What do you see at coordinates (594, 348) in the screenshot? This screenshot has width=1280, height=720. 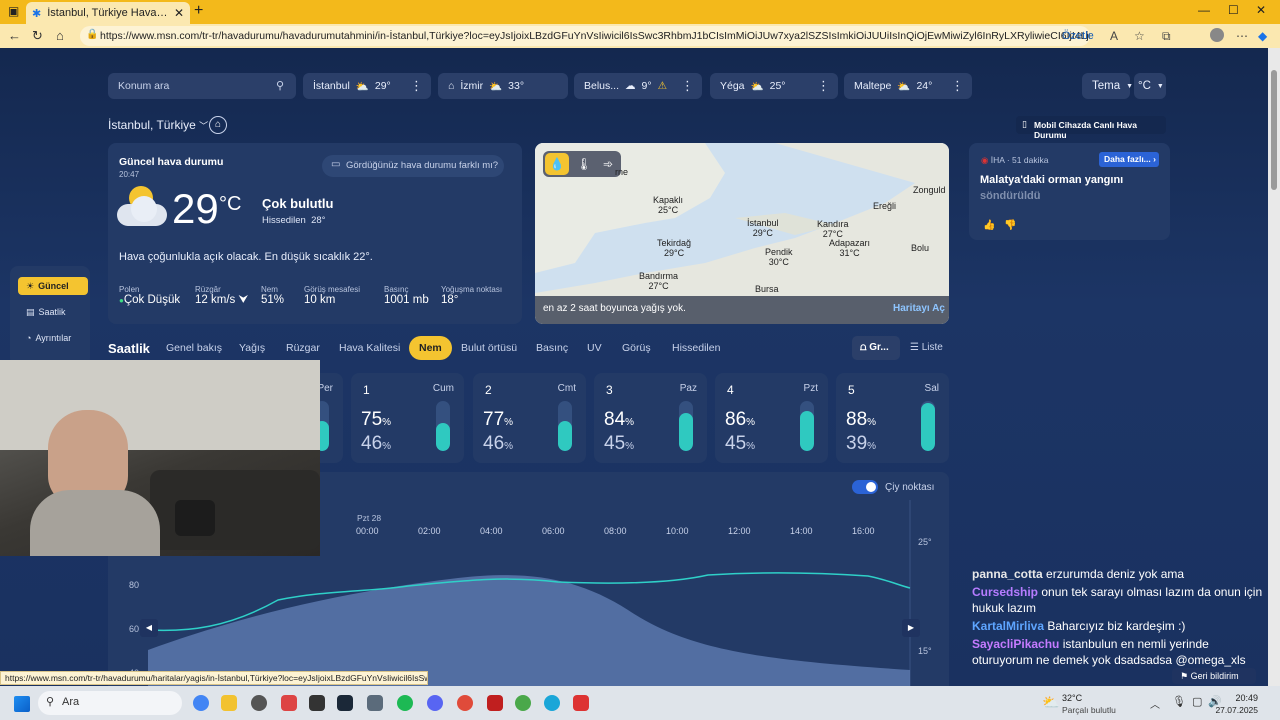 I see `hourly-tab: UV` at bounding box center [594, 348].